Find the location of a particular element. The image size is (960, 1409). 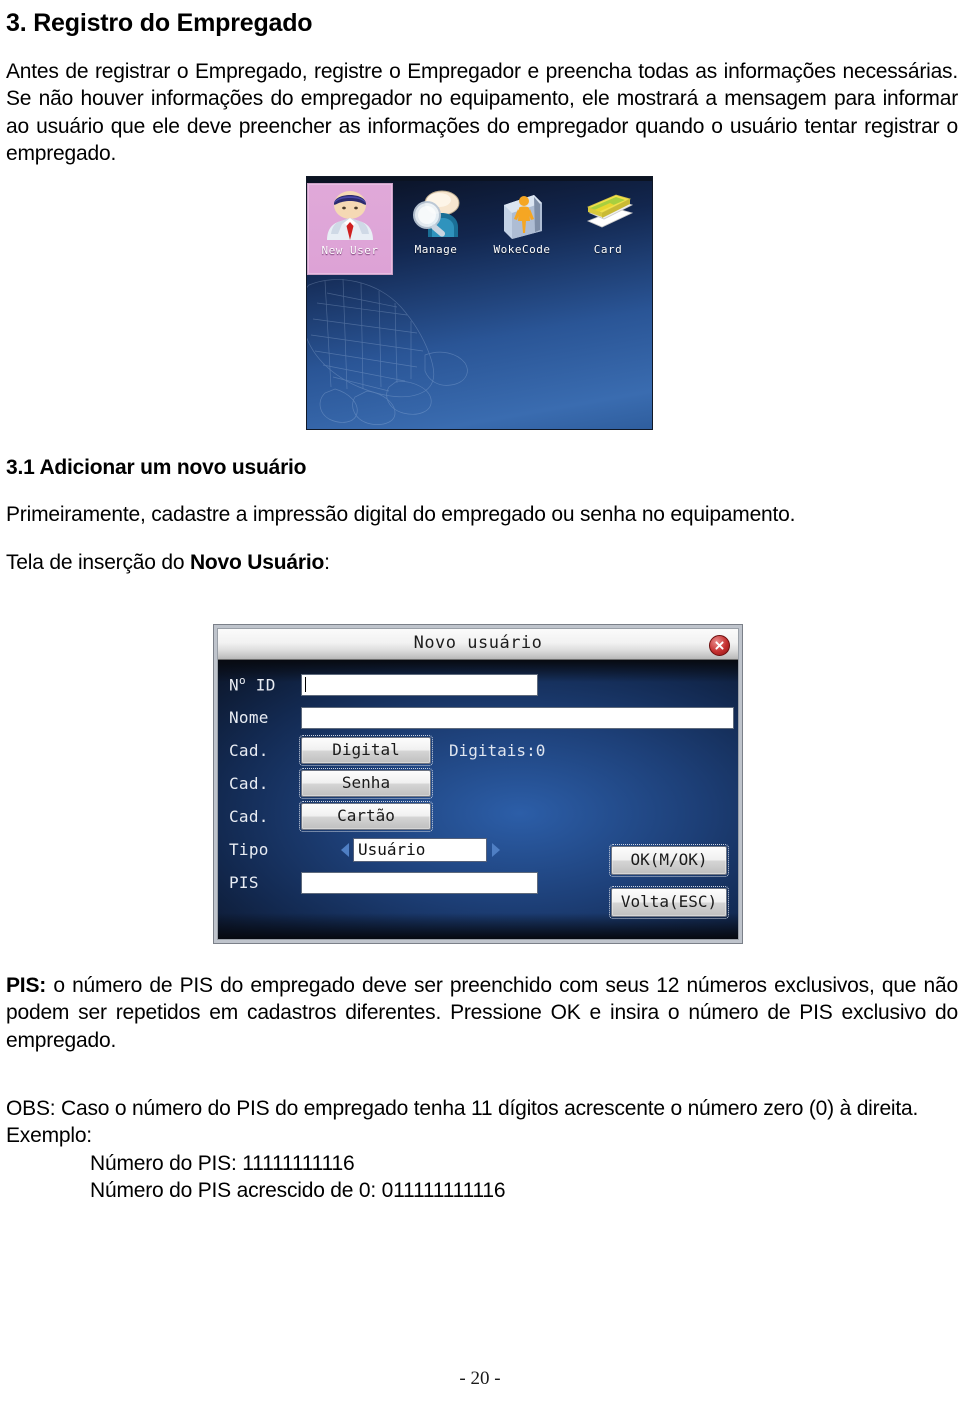

user-avatar-icon is located at coordinates (350, 215).